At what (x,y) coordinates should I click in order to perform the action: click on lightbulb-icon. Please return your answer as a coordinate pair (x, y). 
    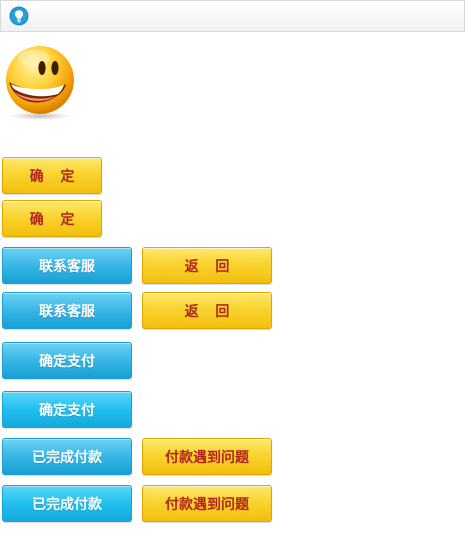
    Looking at the image, I should click on (19, 16).